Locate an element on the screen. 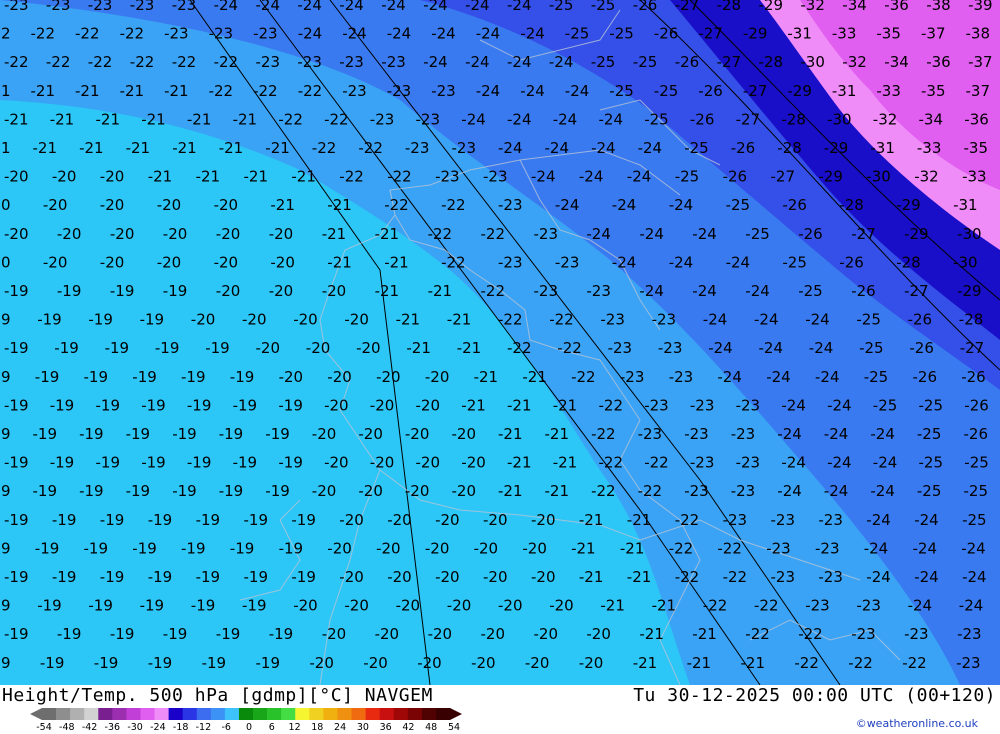 The width and height of the screenshot is (1000, 734). contour-value: -28 is located at coordinates (908, 262).